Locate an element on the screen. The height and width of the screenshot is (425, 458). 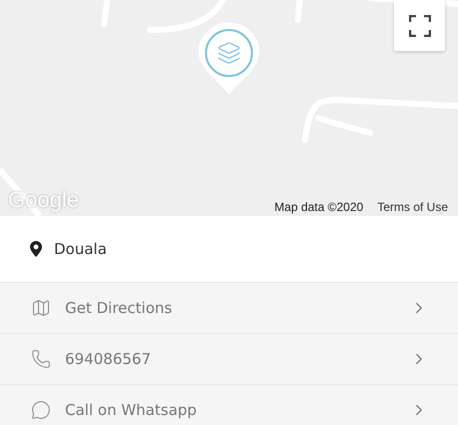
phone-icon is located at coordinates (41, 359).